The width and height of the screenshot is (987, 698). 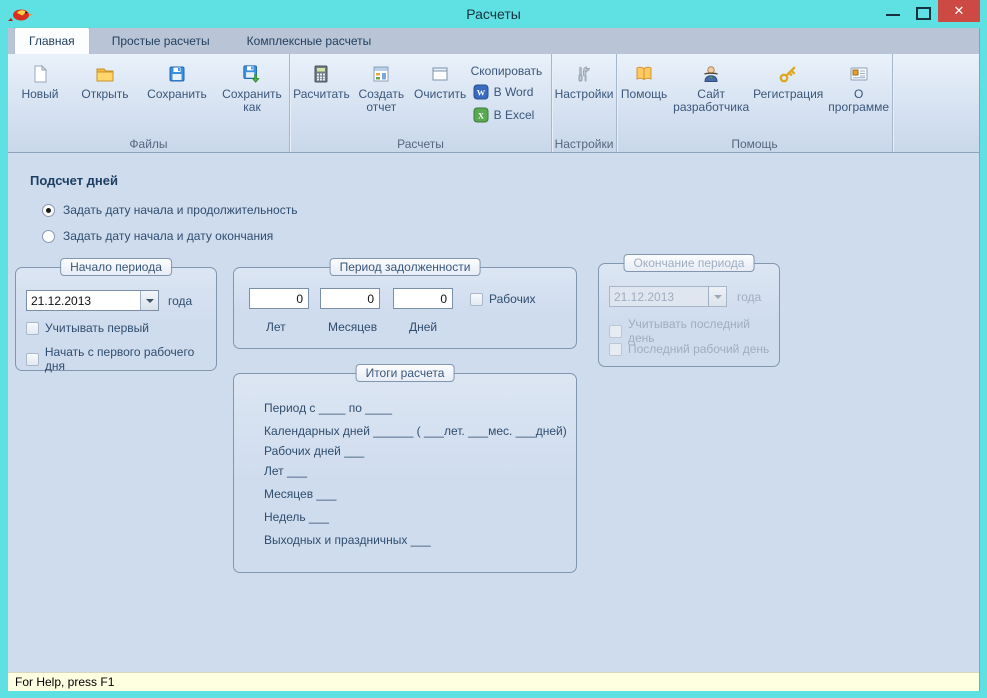 I want to click on window-controls: ✕, so click(x=929, y=12).